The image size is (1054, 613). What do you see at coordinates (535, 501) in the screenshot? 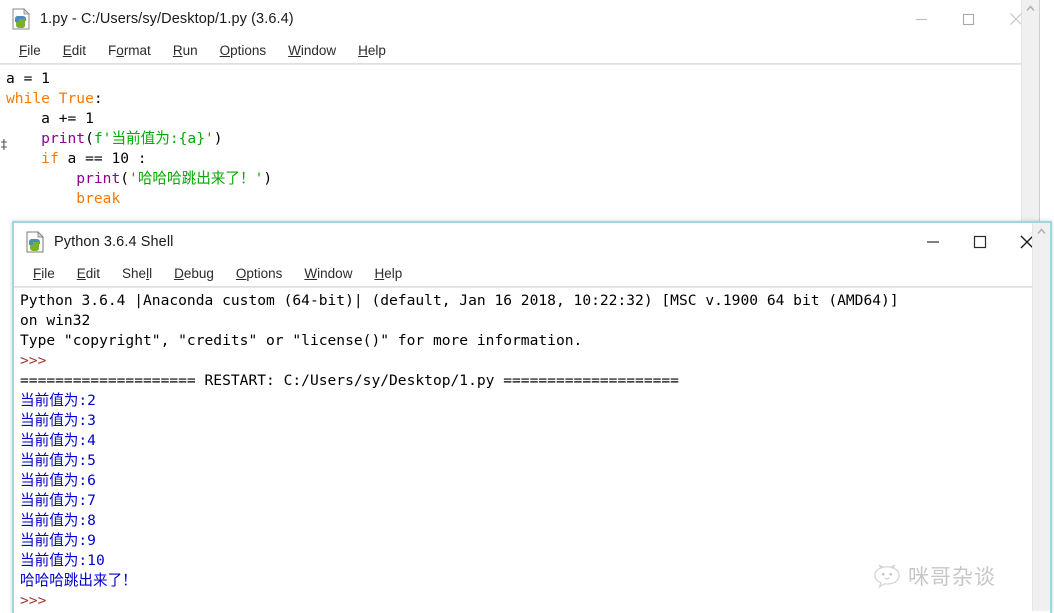
I see `shell-line: 当前值为:7` at bounding box center [535, 501].